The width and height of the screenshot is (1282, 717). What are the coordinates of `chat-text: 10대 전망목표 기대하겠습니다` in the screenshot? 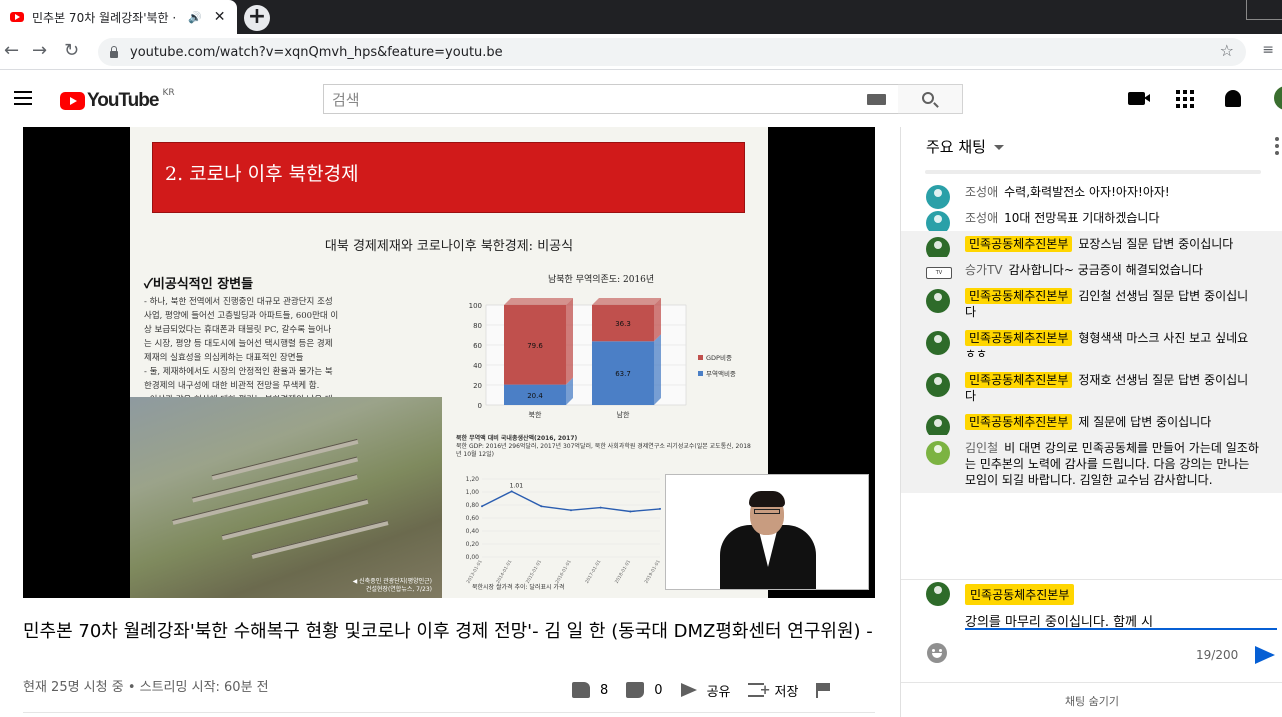 It's located at (1082, 218).